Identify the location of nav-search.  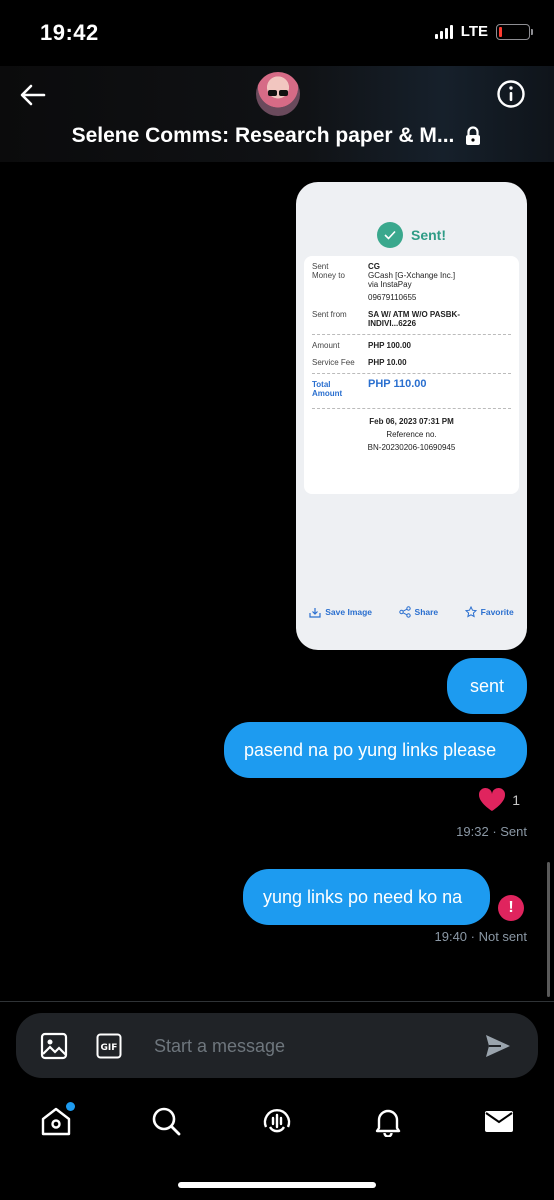
(166, 1121).